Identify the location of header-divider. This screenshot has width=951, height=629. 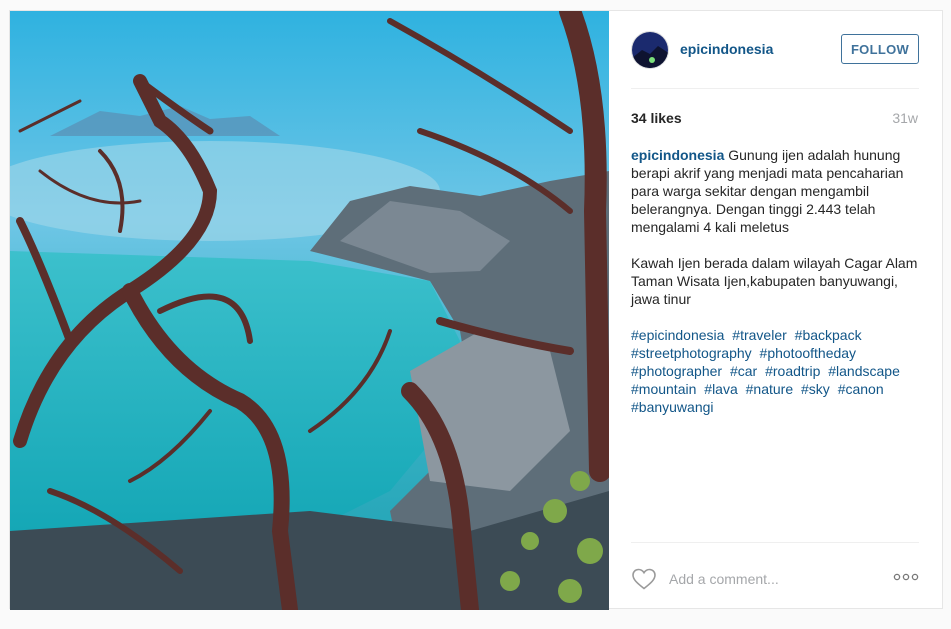
(775, 88).